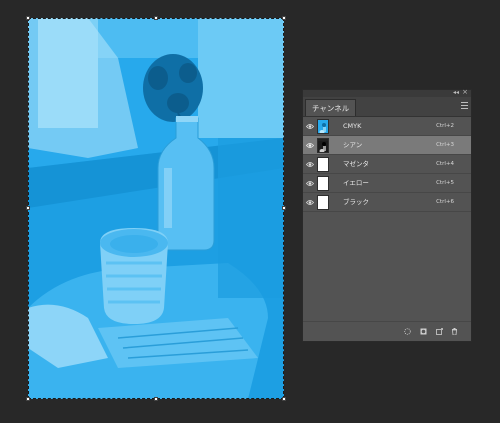 The image size is (500, 423). Describe the element at coordinates (323, 126) in the screenshot. I see `channel-thumbnail-cmyk` at that location.